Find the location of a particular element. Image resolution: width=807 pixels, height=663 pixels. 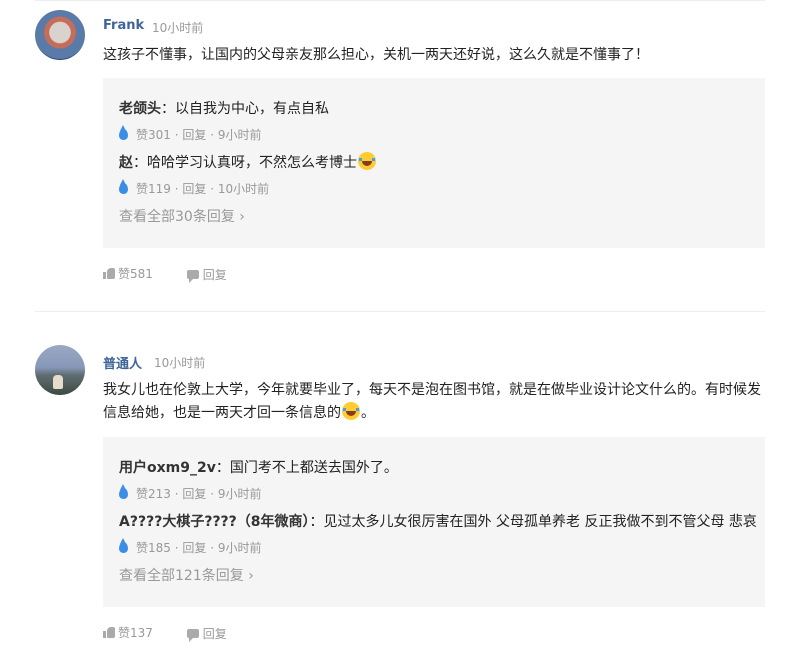

comment-actions: 赞581 回复 is located at coordinates (180, 274).